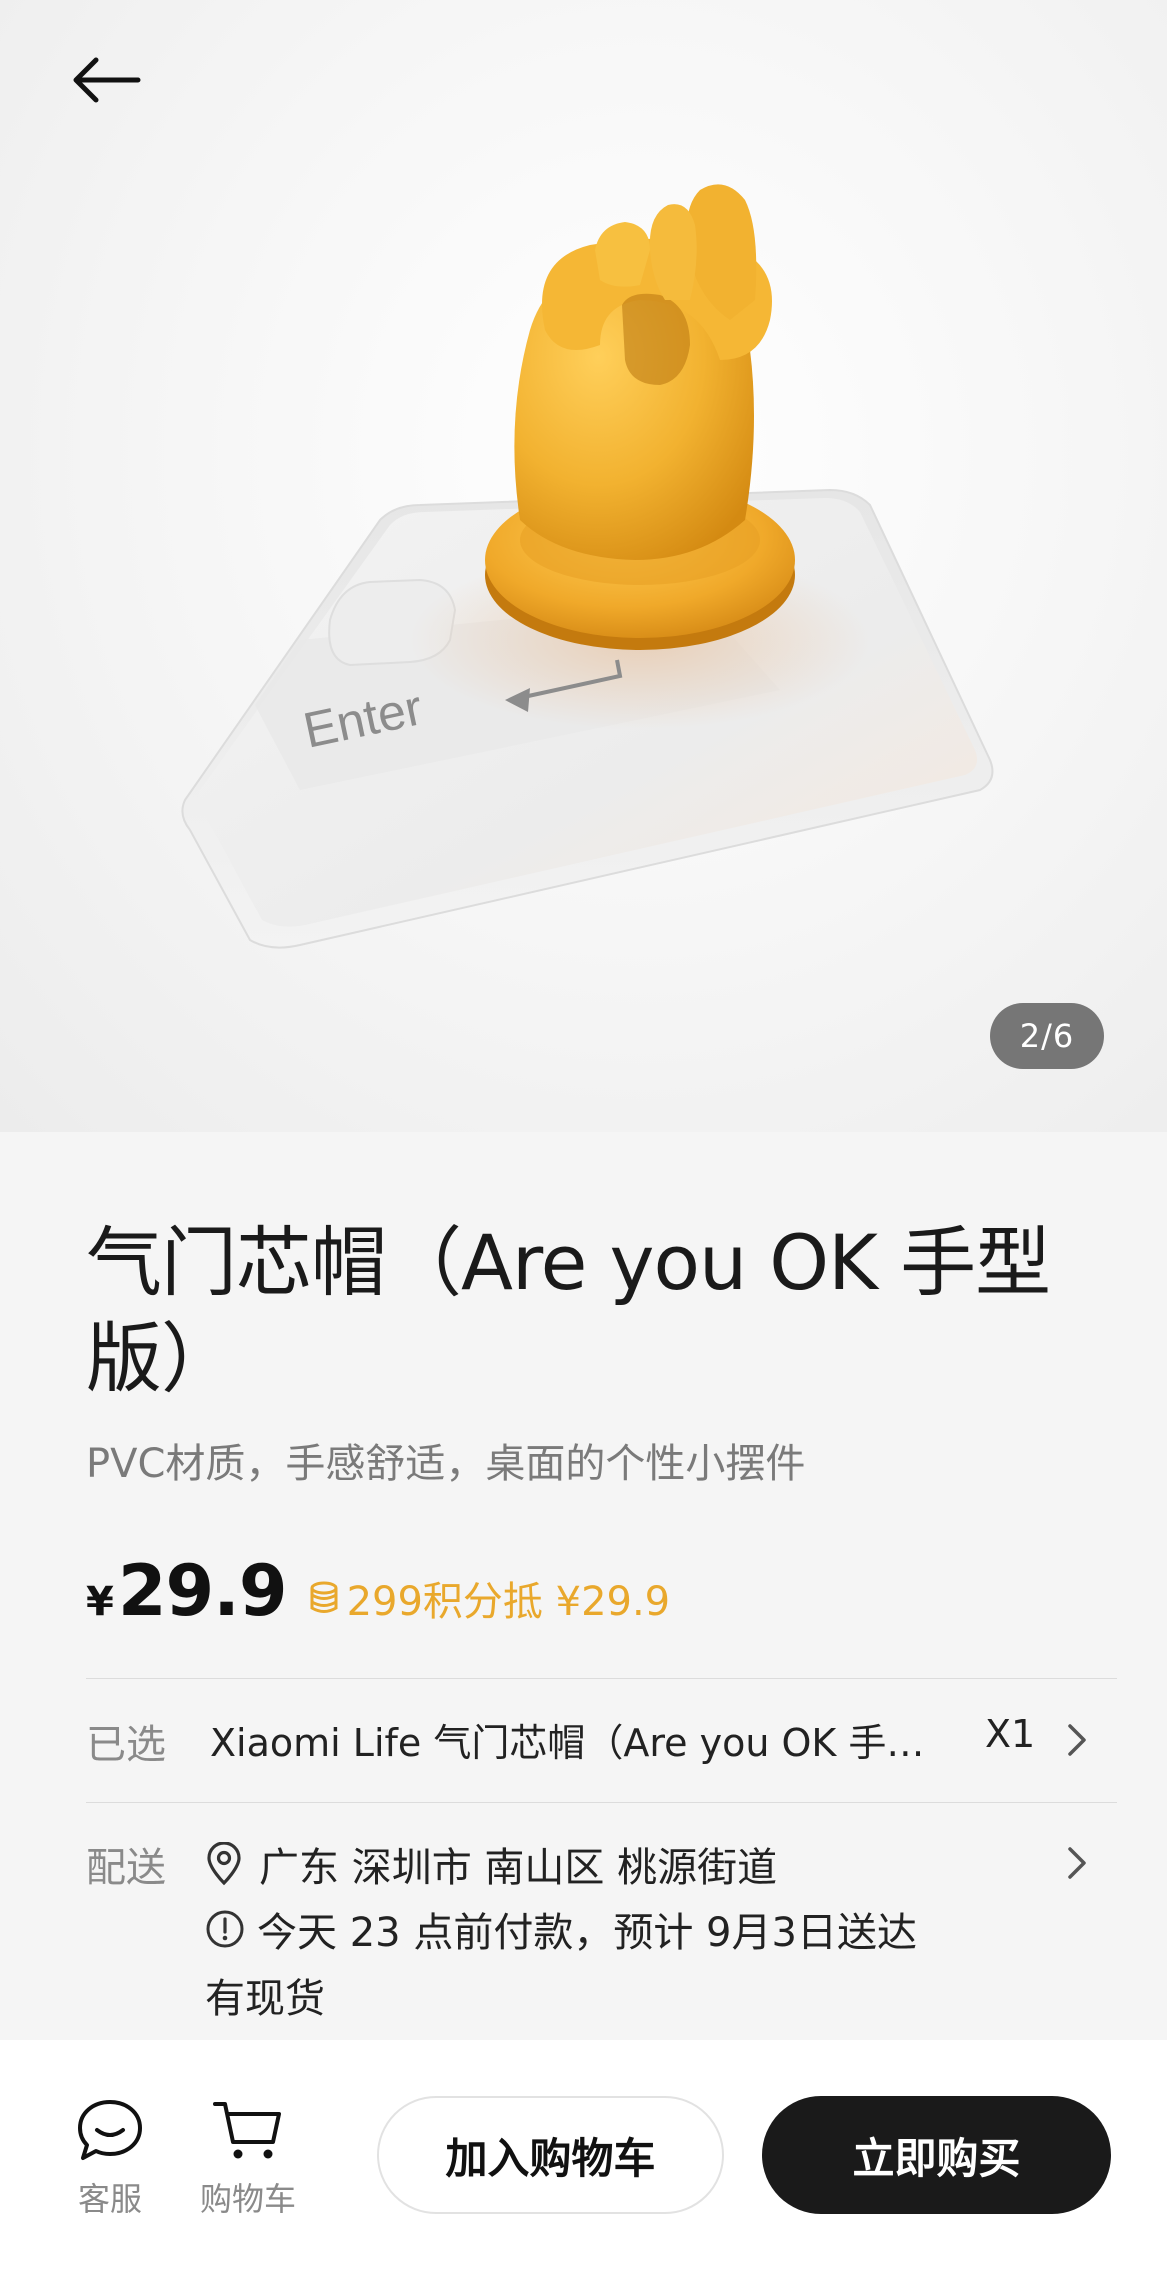 This screenshot has height=2270, width=1167. I want to click on stock-status: 有现货, so click(265, 1999).